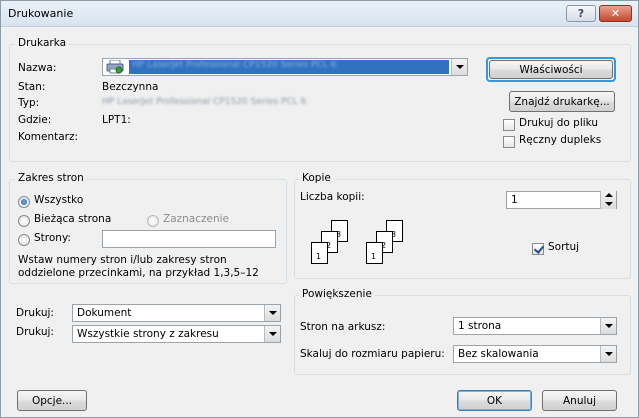 This screenshot has width=639, height=418. What do you see at coordinates (608, 200) in the screenshot?
I see `copies-spinner-icon` at bounding box center [608, 200].